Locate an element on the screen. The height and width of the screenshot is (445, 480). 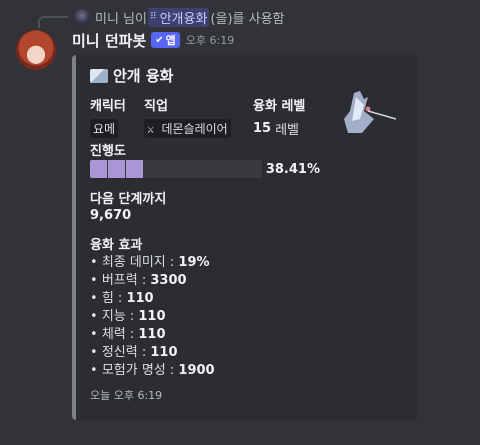
username: 미니 던파봇 is located at coordinates (109, 40).